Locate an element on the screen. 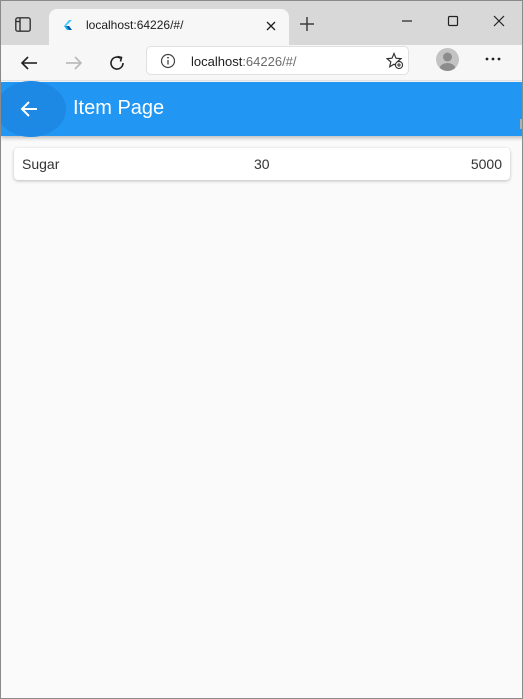 This screenshot has height=699, width=523. app-back-button is located at coordinates (29, 109).